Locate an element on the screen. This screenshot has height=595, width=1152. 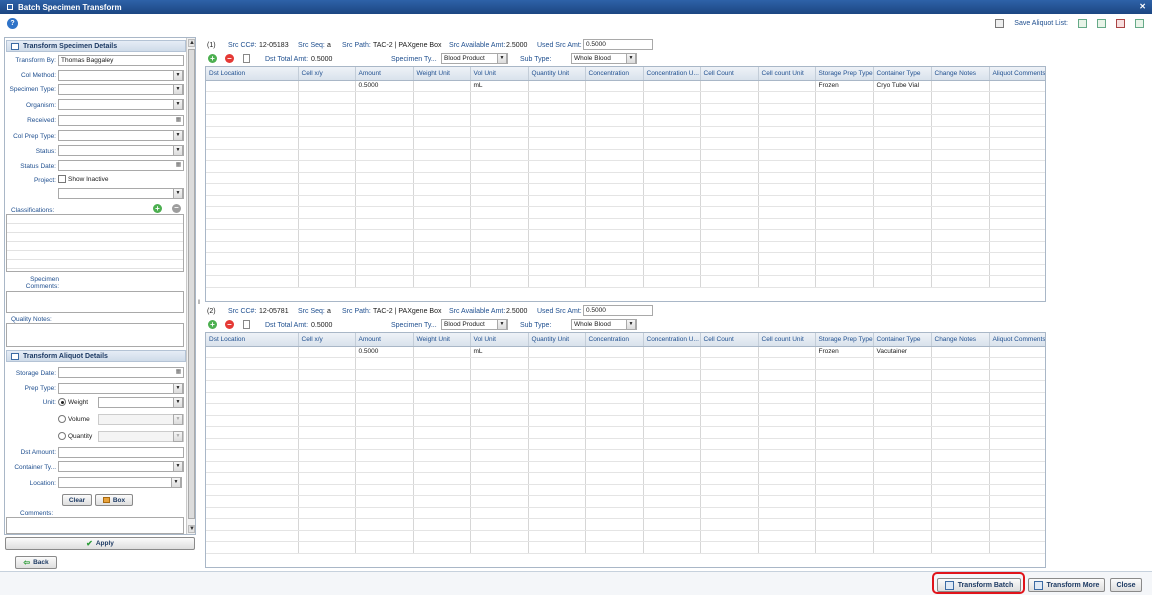
column-header: Cell Count is located at coordinates (729, 340).